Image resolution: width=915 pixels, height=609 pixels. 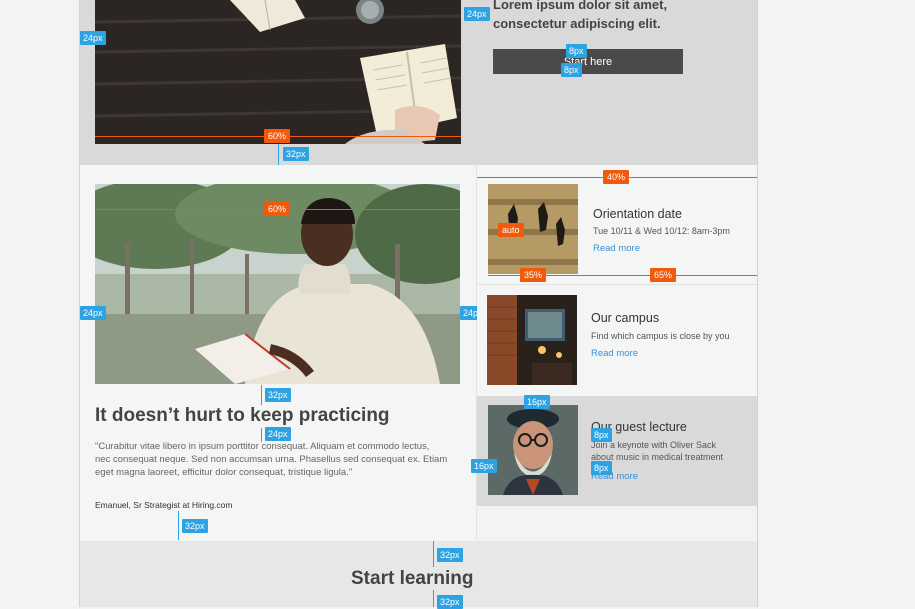 What do you see at coordinates (637, 214) in the screenshot?
I see `card-orientation-title: Orientation date` at bounding box center [637, 214].